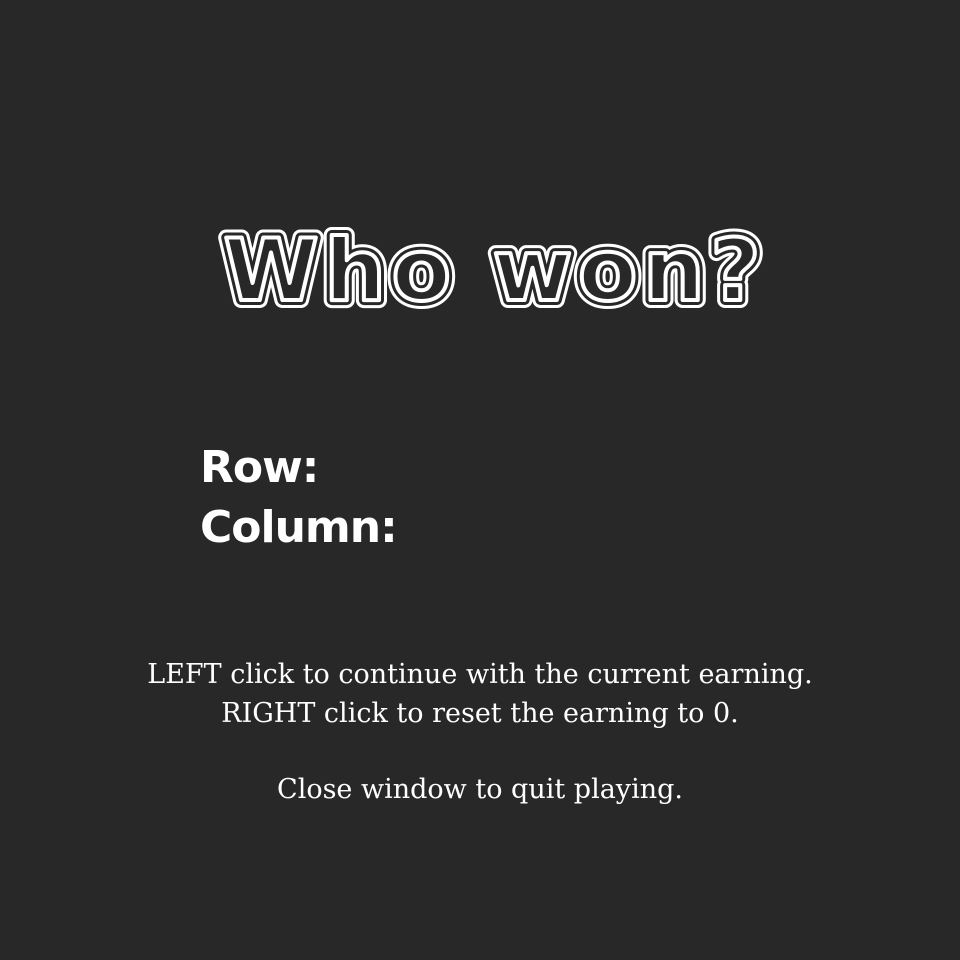 Image resolution: width=960 pixels, height=960 pixels. I want to click on instruction-close-window: Close window to quit playing., so click(480, 789).